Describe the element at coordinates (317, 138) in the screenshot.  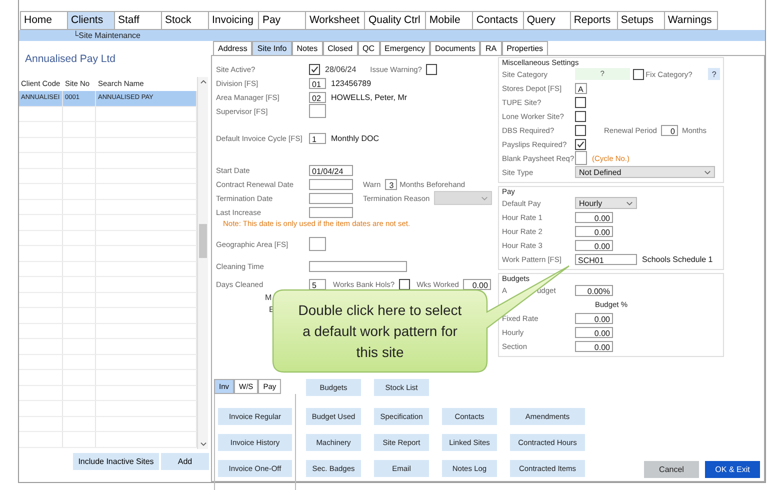
I see `code-field: 1` at that location.